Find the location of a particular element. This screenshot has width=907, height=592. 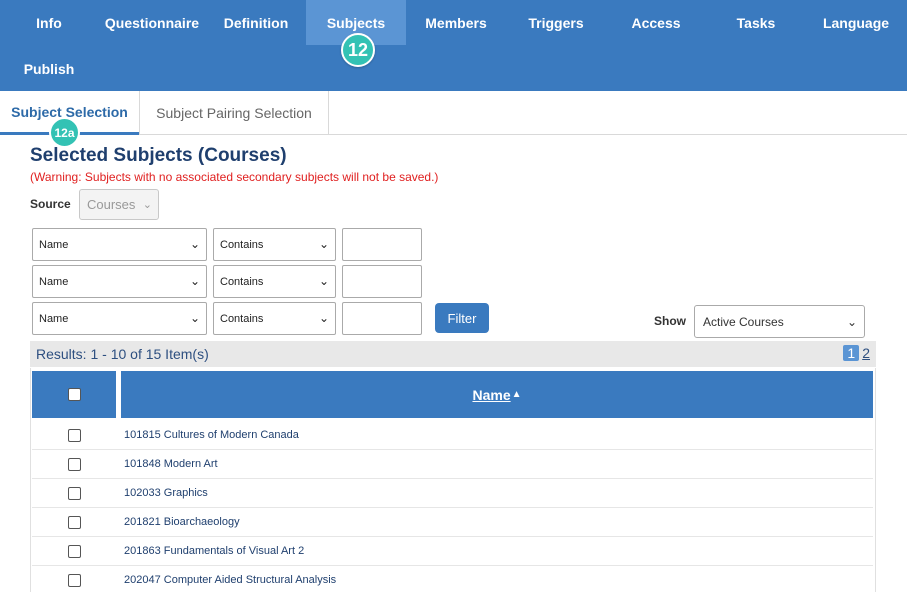

nav-info: Info is located at coordinates (49, 22).